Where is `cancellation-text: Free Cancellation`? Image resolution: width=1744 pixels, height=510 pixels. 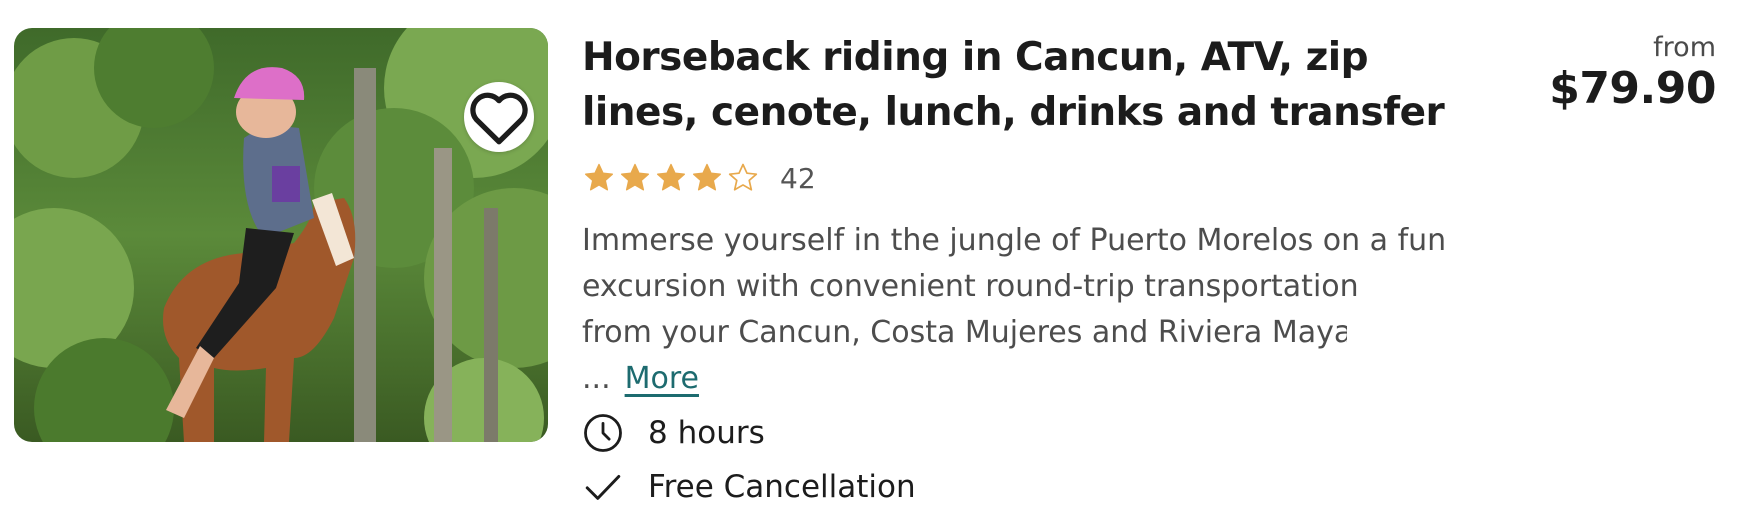 cancellation-text: Free Cancellation is located at coordinates (782, 487).